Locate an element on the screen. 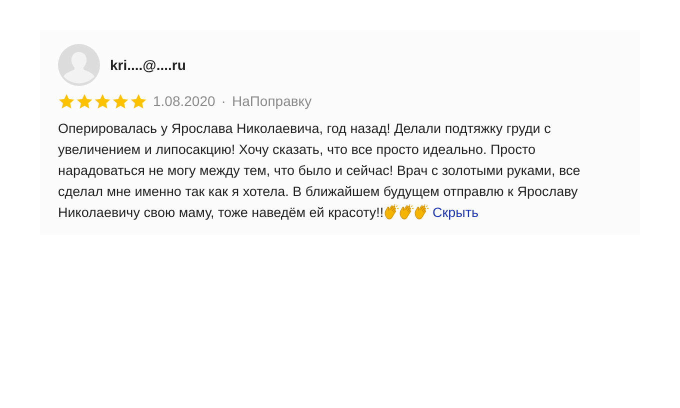 Image resolution: width=680 pixels, height=408 pixels. review-source: НаПоправку is located at coordinates (272, 101).